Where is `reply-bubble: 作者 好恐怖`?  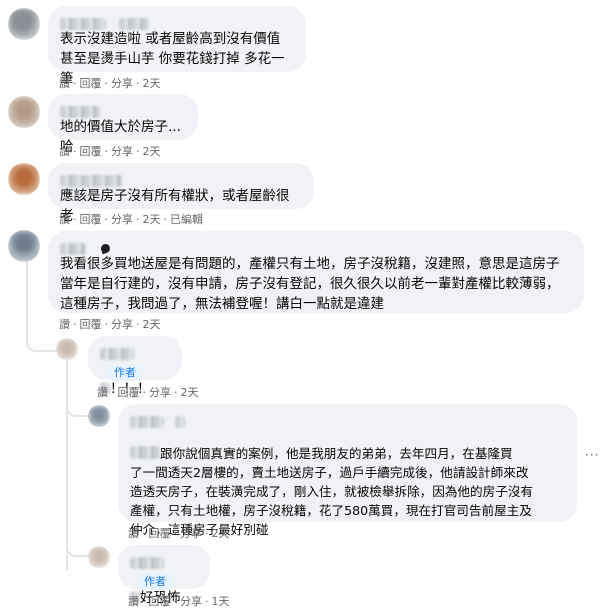
reply-bubble: 作者 好恐怖 is located at coordinates (164, 575).